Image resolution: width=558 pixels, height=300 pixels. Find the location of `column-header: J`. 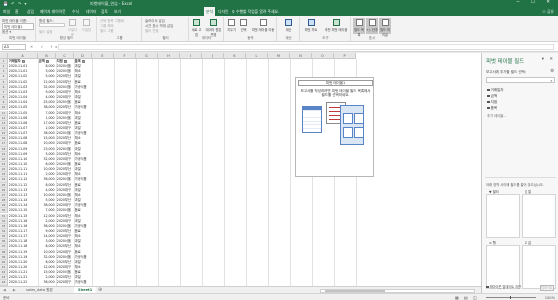

column-header: J is located at coordinates (213, 56).